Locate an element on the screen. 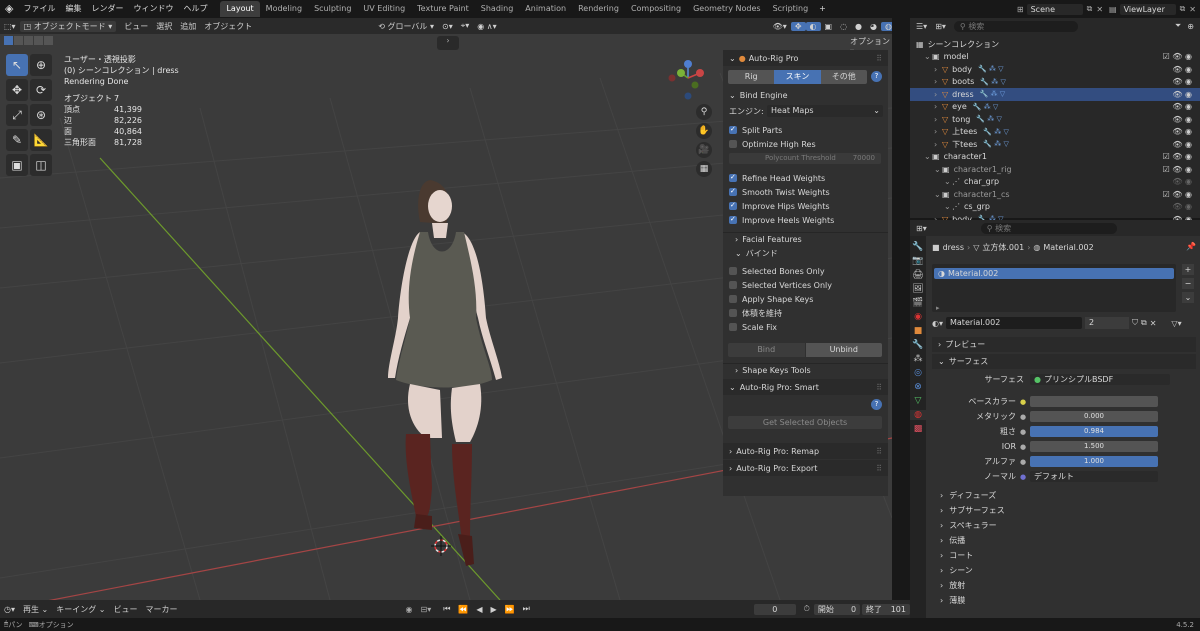 This screenshot has width=1200, height=631. remap-panel-header: › Auto-Rig Pro: Remap ⠿ is located at coordinates (805, 451).